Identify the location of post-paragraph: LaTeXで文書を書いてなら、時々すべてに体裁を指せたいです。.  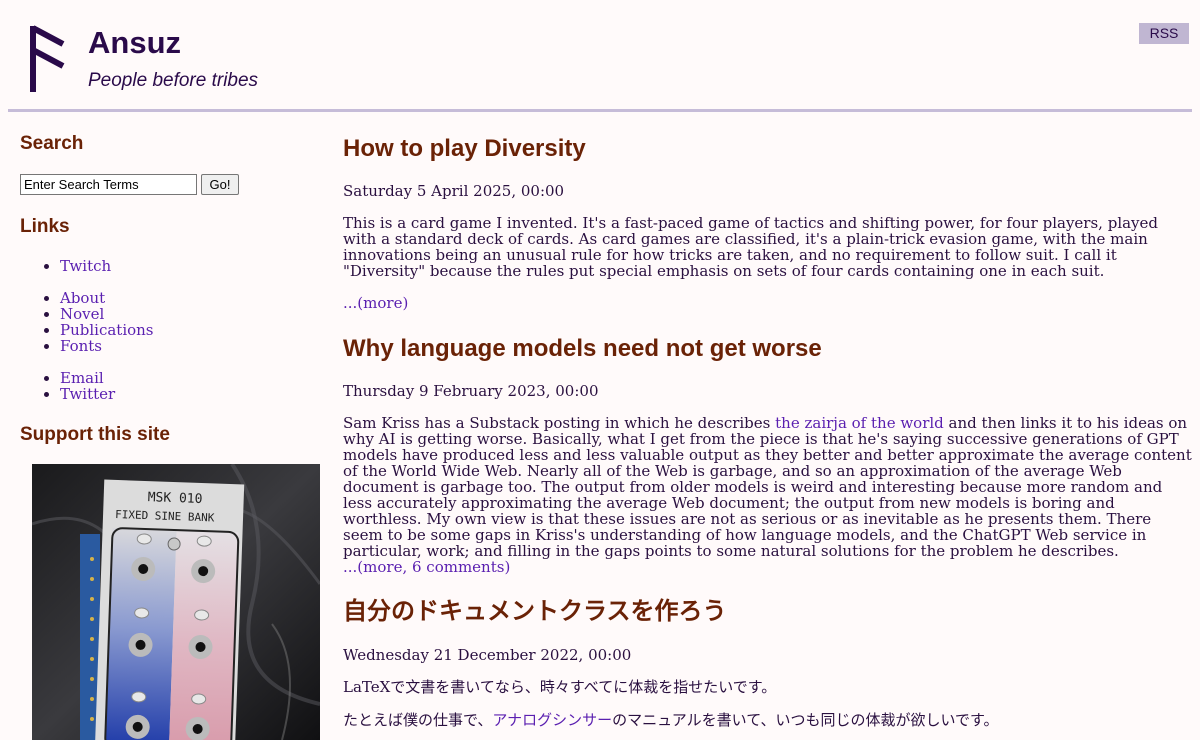
(560, 687).